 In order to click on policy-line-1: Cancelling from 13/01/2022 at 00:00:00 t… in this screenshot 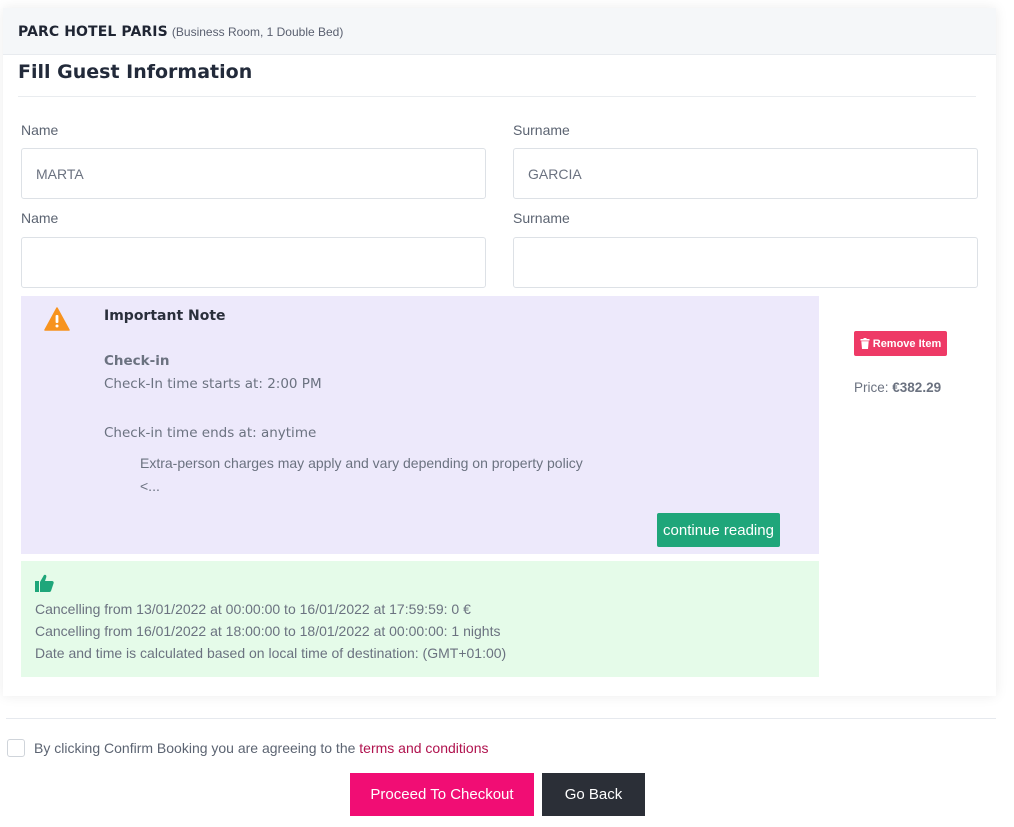, I will do `click(253, 609)`.